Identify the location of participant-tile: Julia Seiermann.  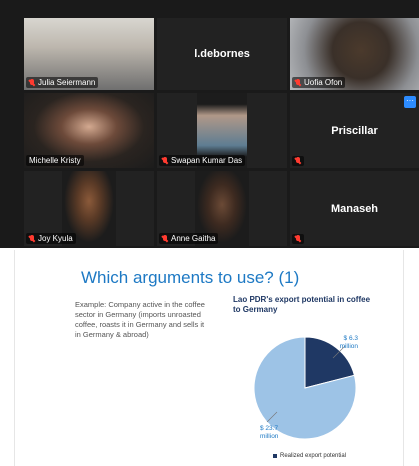
(89, 54).